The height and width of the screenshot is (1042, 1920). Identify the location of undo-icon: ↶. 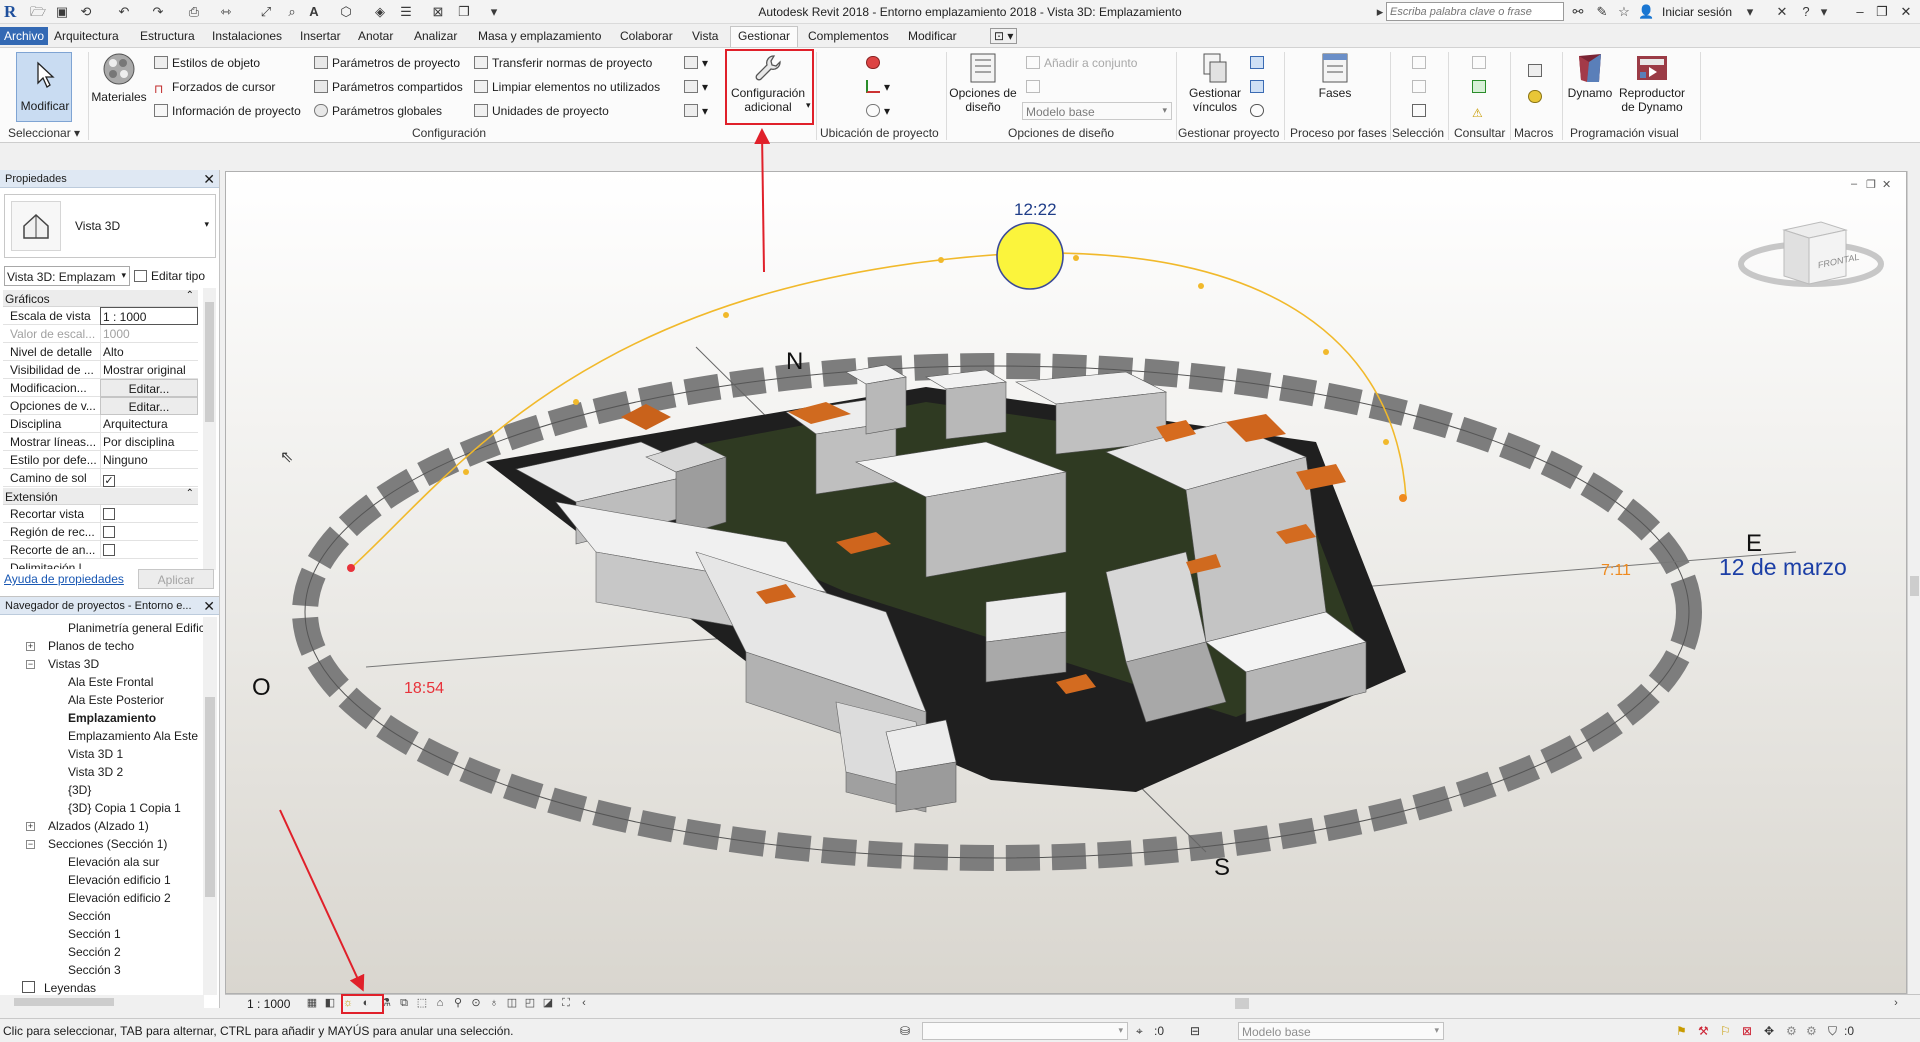
(124, 12).